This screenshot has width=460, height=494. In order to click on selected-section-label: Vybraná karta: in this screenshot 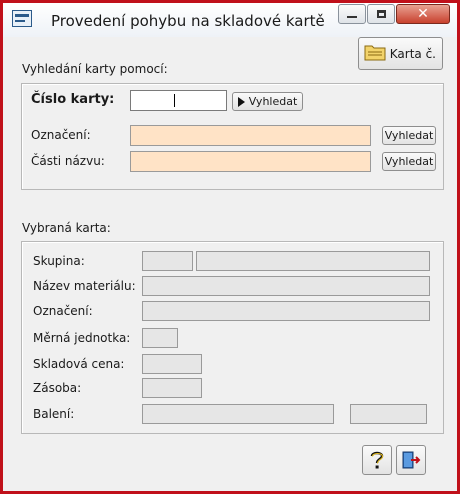, I will do `click(66, 228)`.